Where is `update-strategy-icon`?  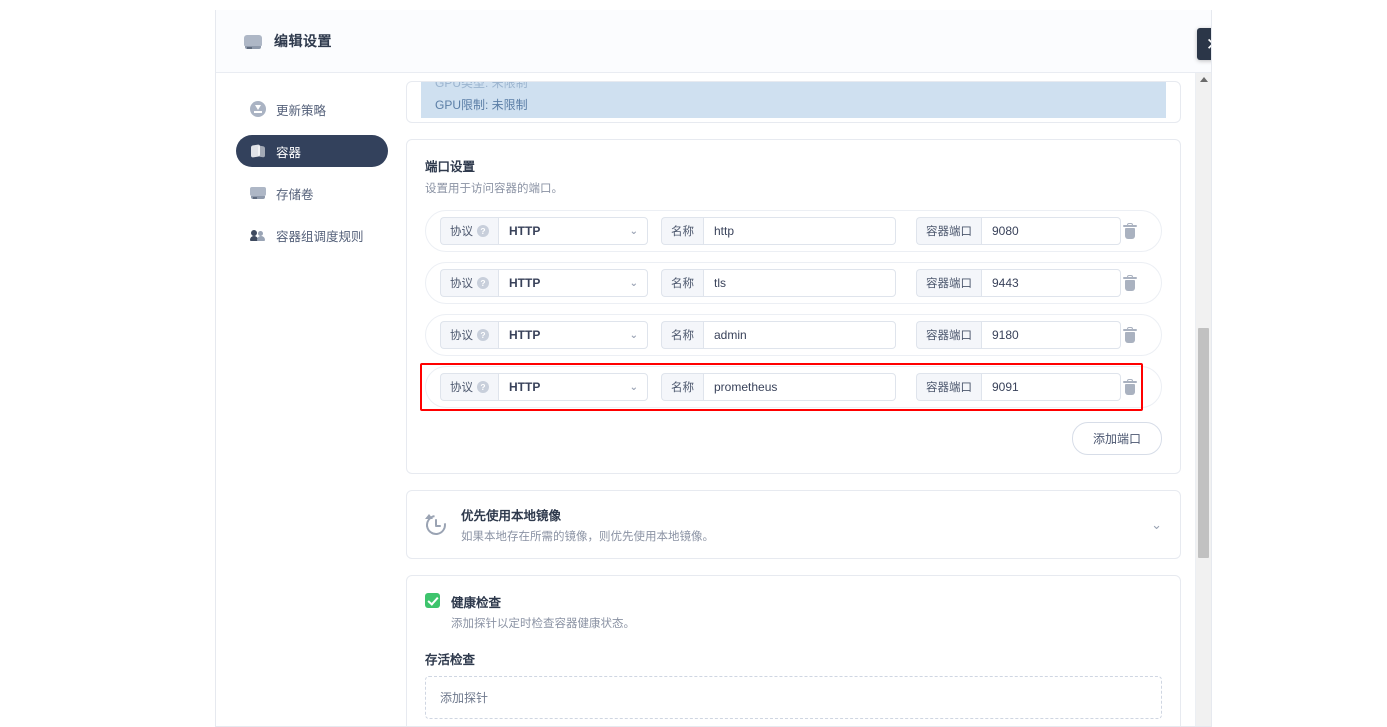
update-strategy-icon is located at coordinates (258, 109).